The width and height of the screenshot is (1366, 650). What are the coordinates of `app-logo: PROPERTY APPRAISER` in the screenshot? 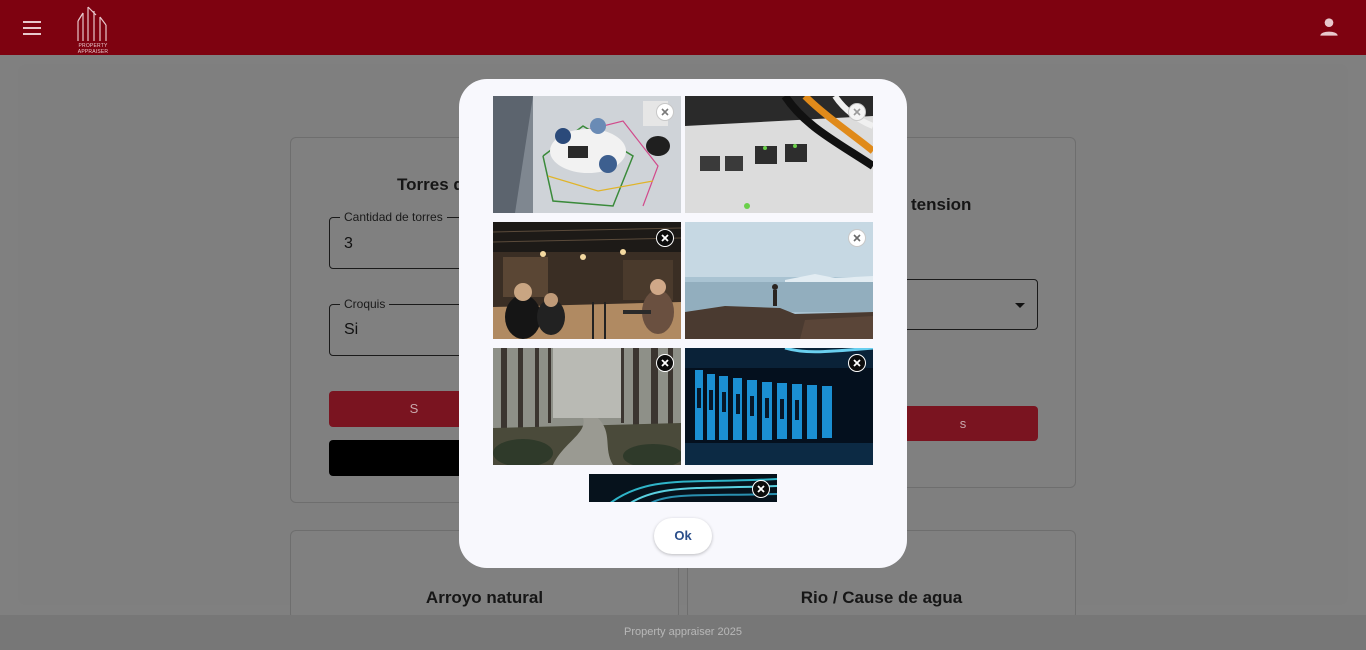 It's located at (93, 29).